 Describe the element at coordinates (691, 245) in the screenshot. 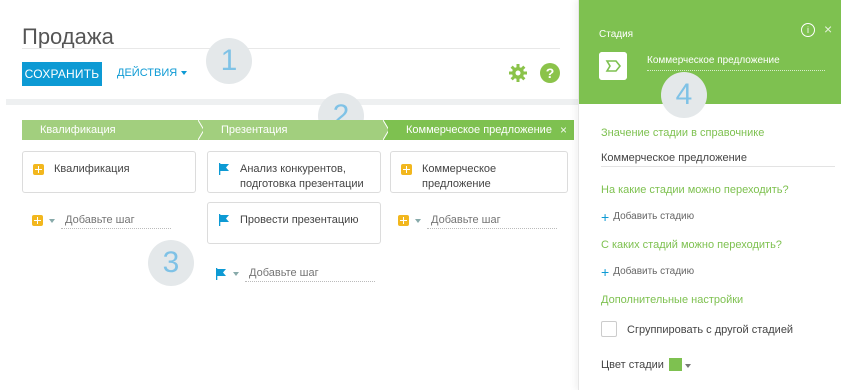

I see `from-stages-label: С каких стадий можно переходить?` at that location.